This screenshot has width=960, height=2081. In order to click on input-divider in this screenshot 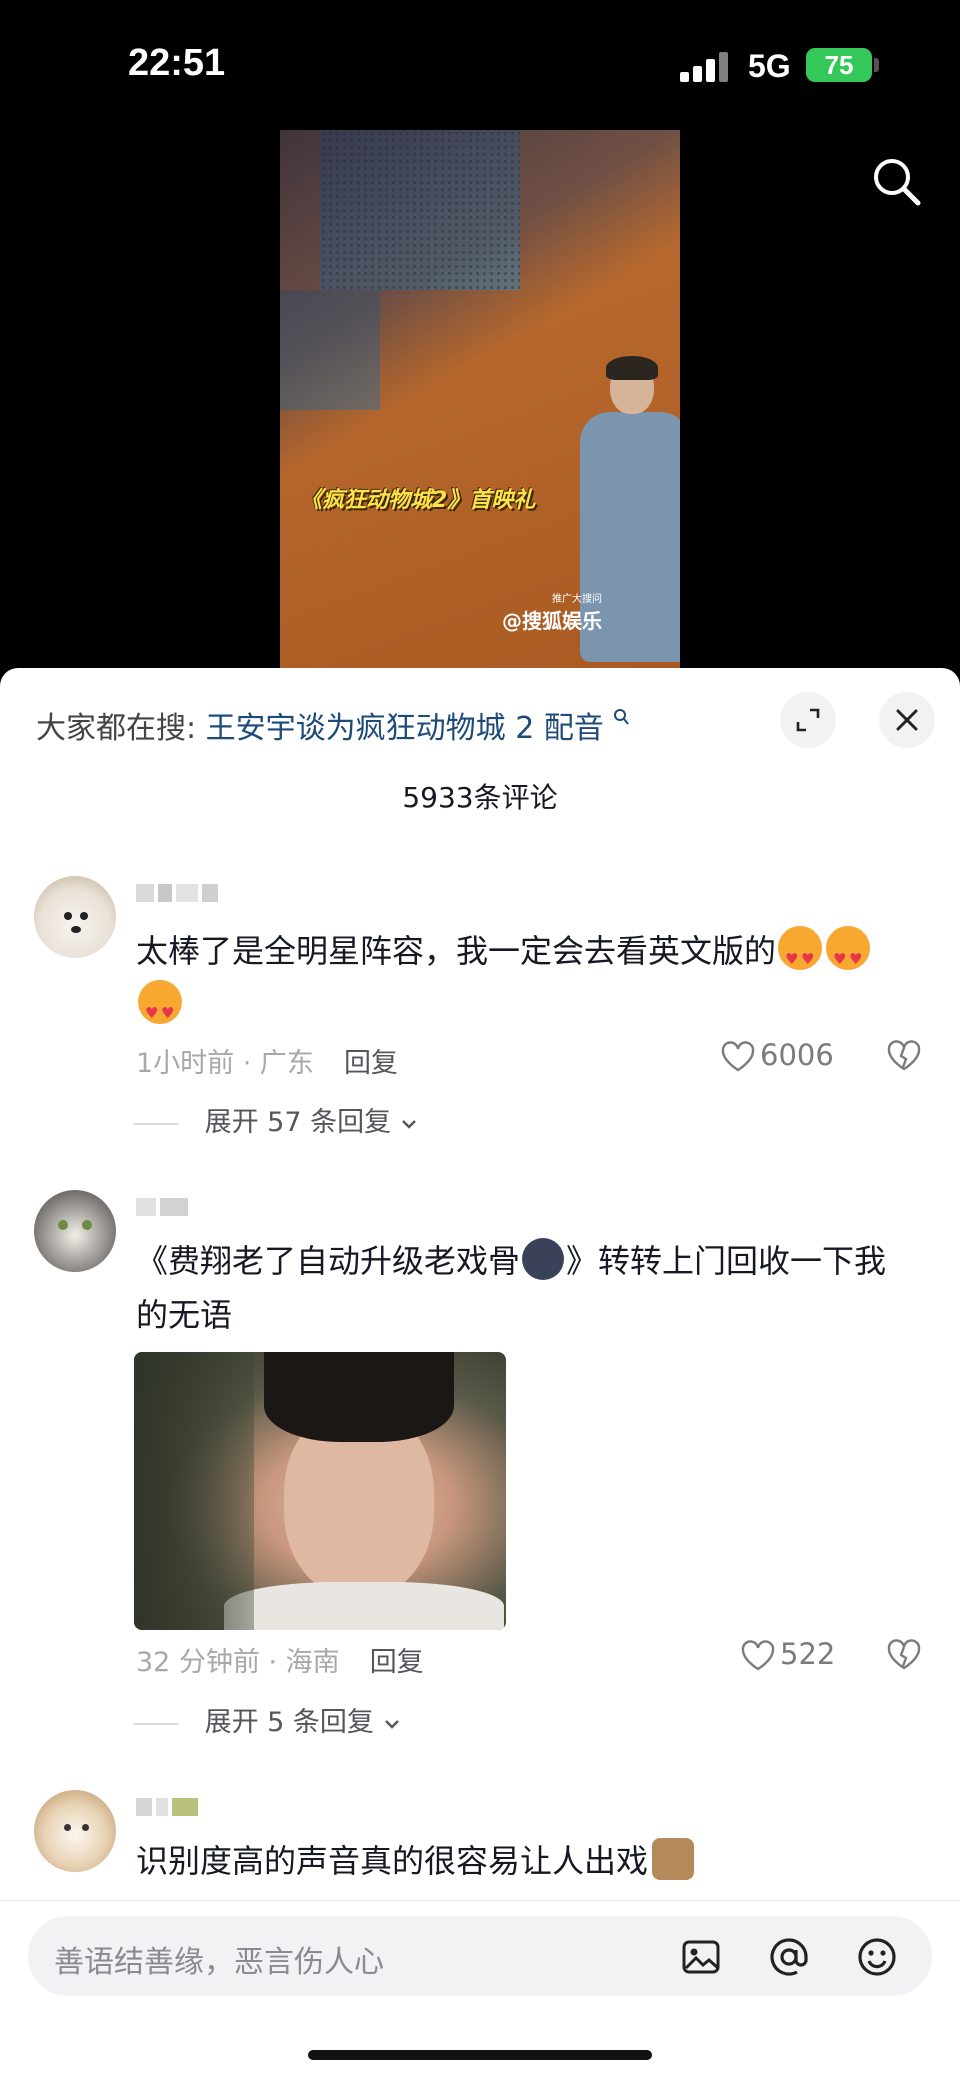, I will do `click(480, 1900)`.